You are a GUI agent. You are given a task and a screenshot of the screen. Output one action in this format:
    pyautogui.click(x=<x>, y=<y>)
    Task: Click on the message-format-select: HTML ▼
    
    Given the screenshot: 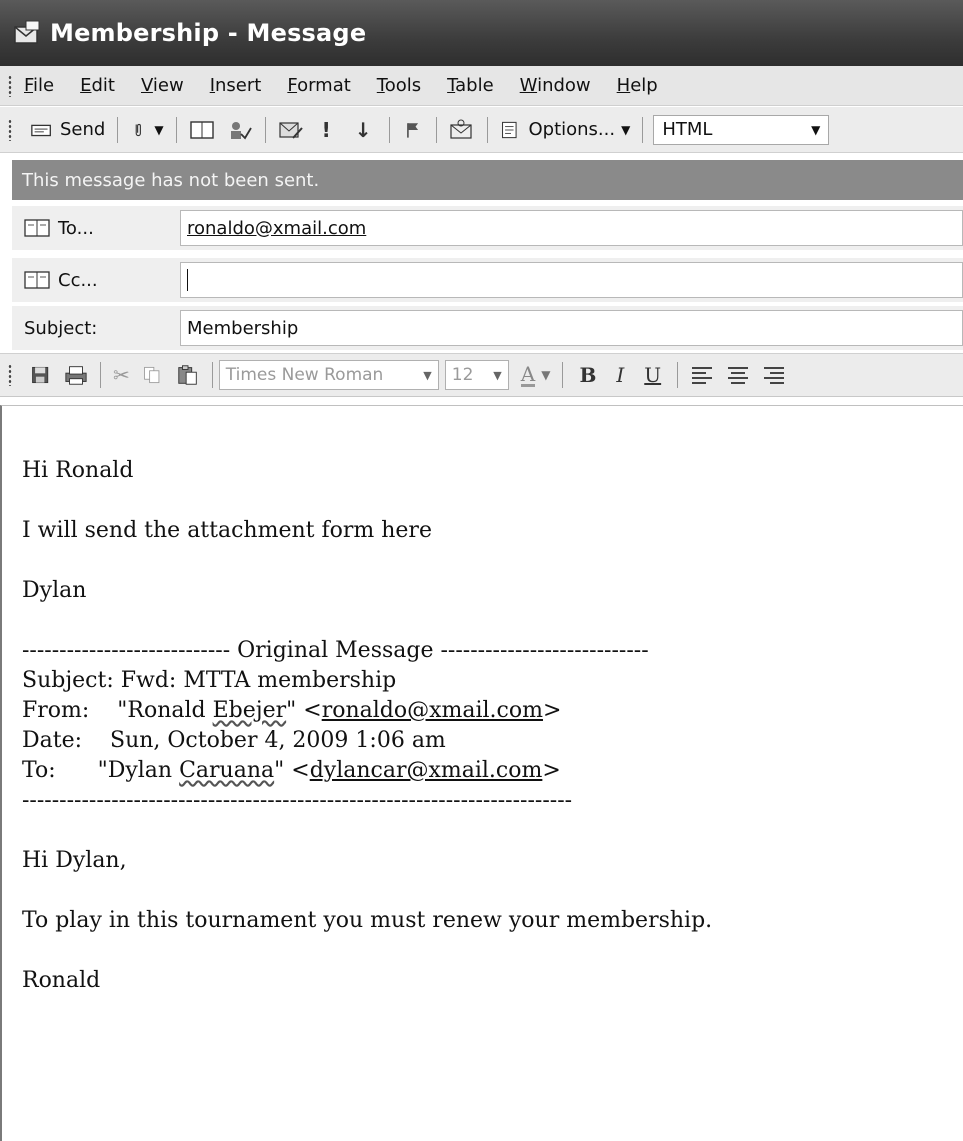 What is the action you would take?
    pyautogui.click(x=741, y=129)
    